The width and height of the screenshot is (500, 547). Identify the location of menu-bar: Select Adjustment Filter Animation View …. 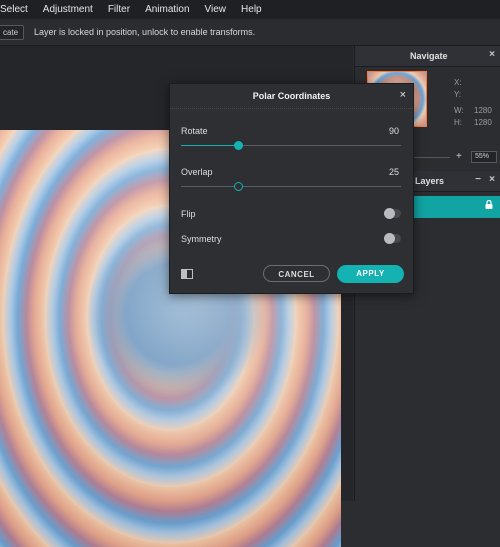
(250, 9).